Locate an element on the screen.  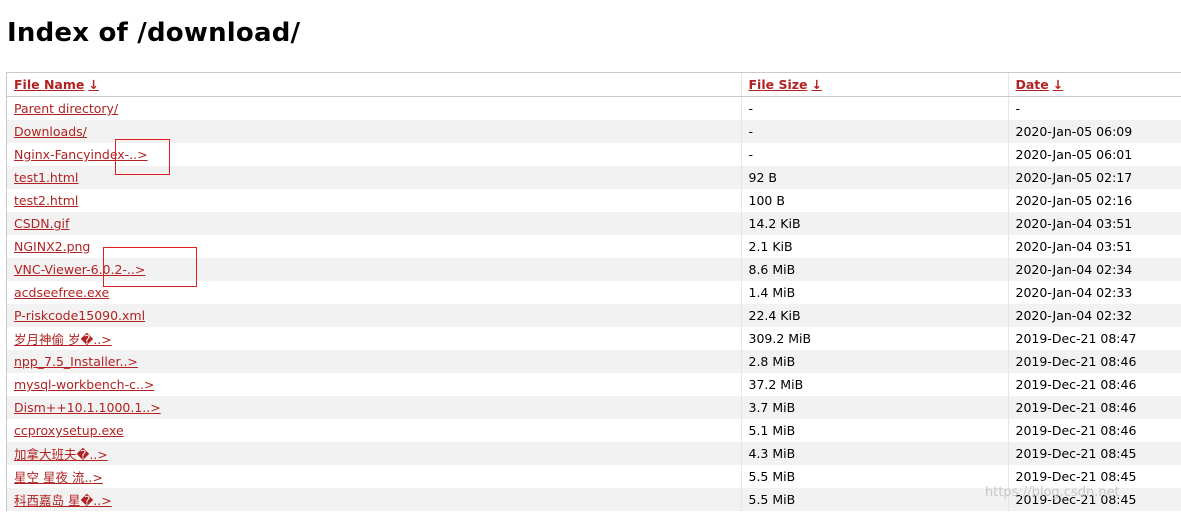
watermark: https://blog.csdn.net is located at coordinates (1052, 492).